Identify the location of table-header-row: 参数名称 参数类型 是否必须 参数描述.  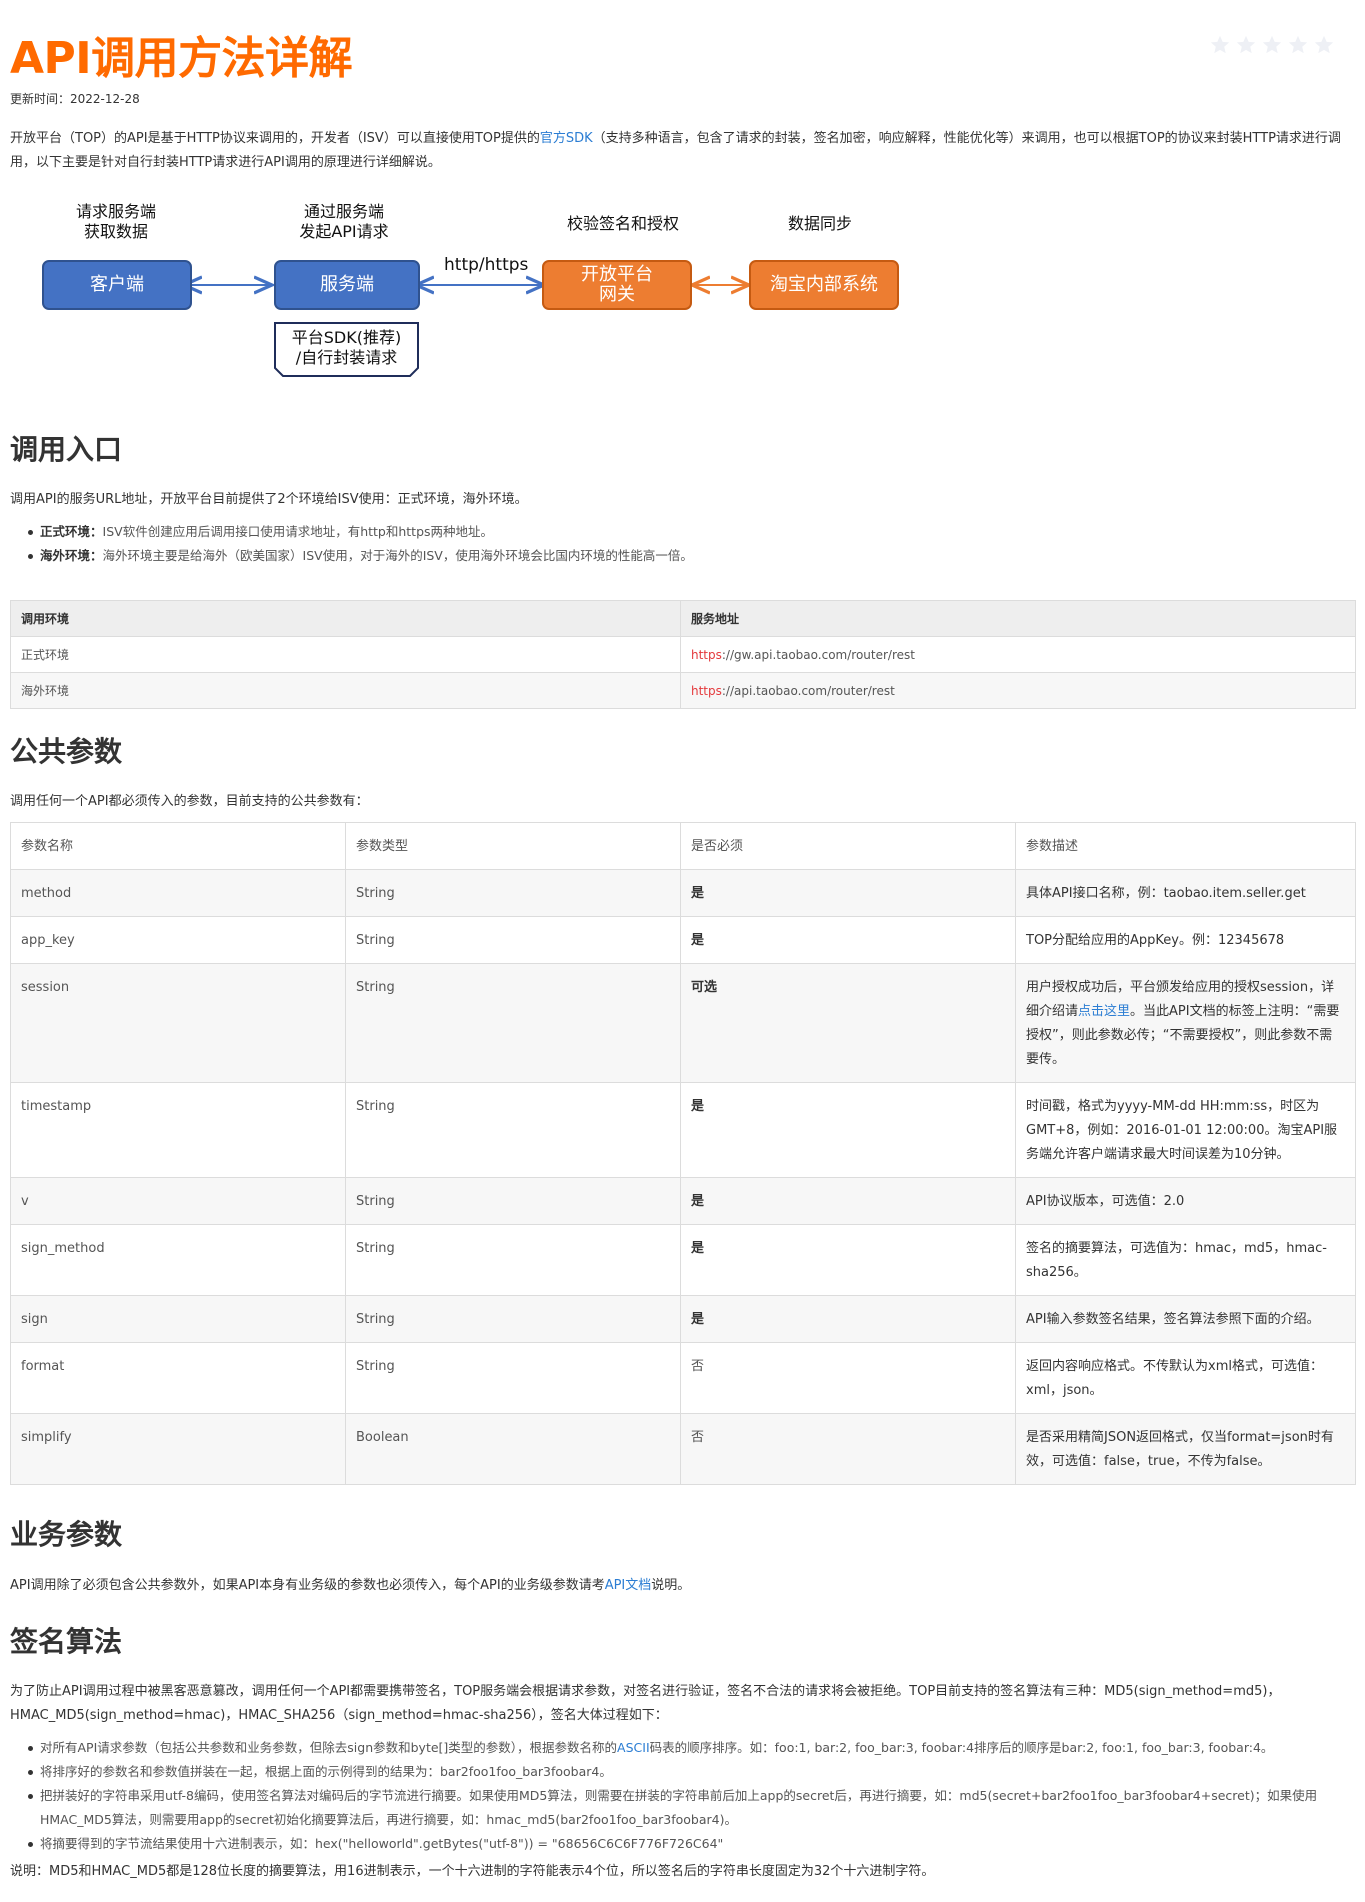
(683, 846).